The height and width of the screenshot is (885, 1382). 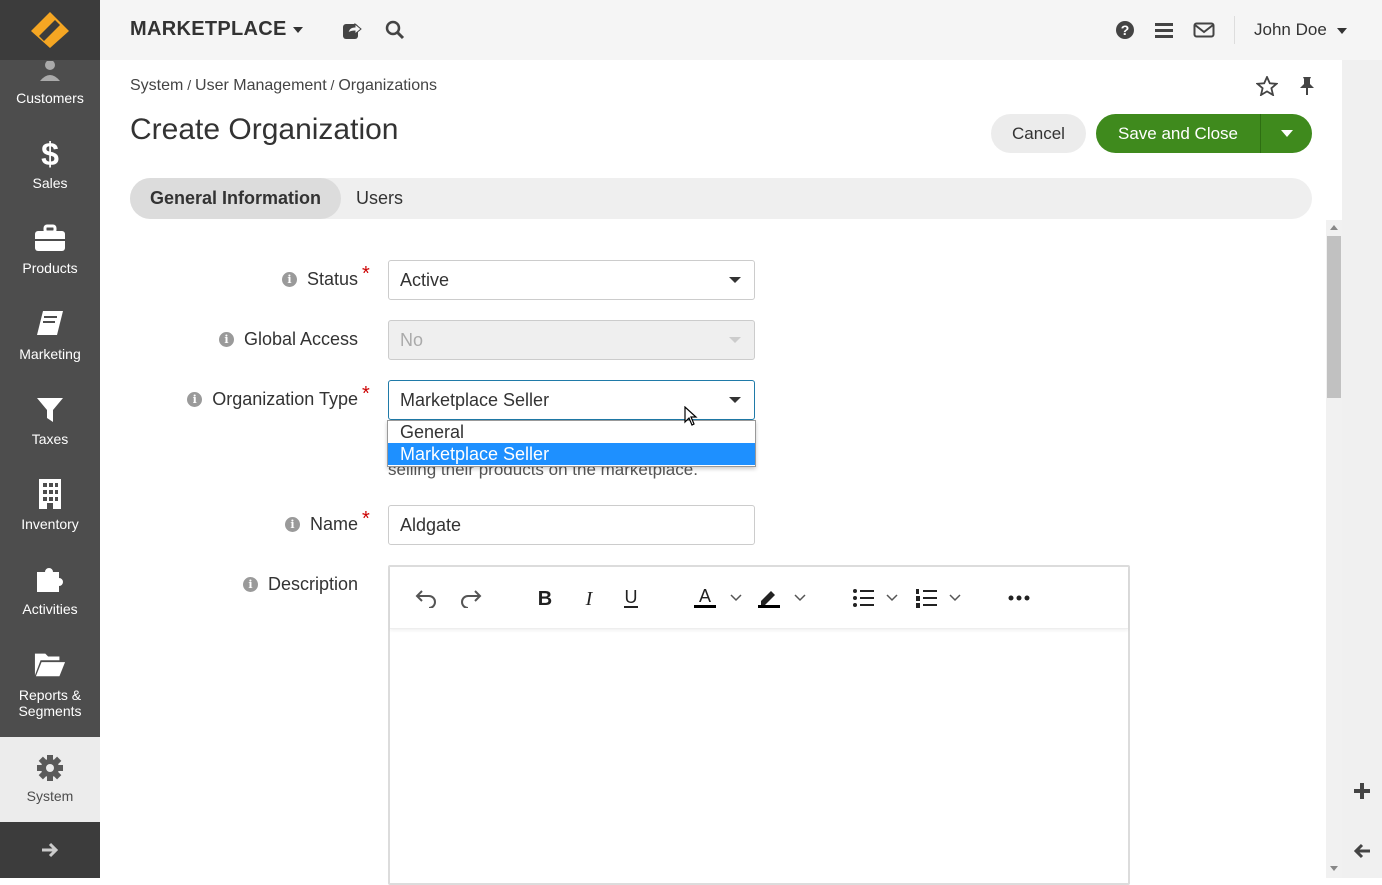 What do you see at coordinates (1362, 793) in the screenshot?
I see `plus-icon` at bounding box center [1362, 793].